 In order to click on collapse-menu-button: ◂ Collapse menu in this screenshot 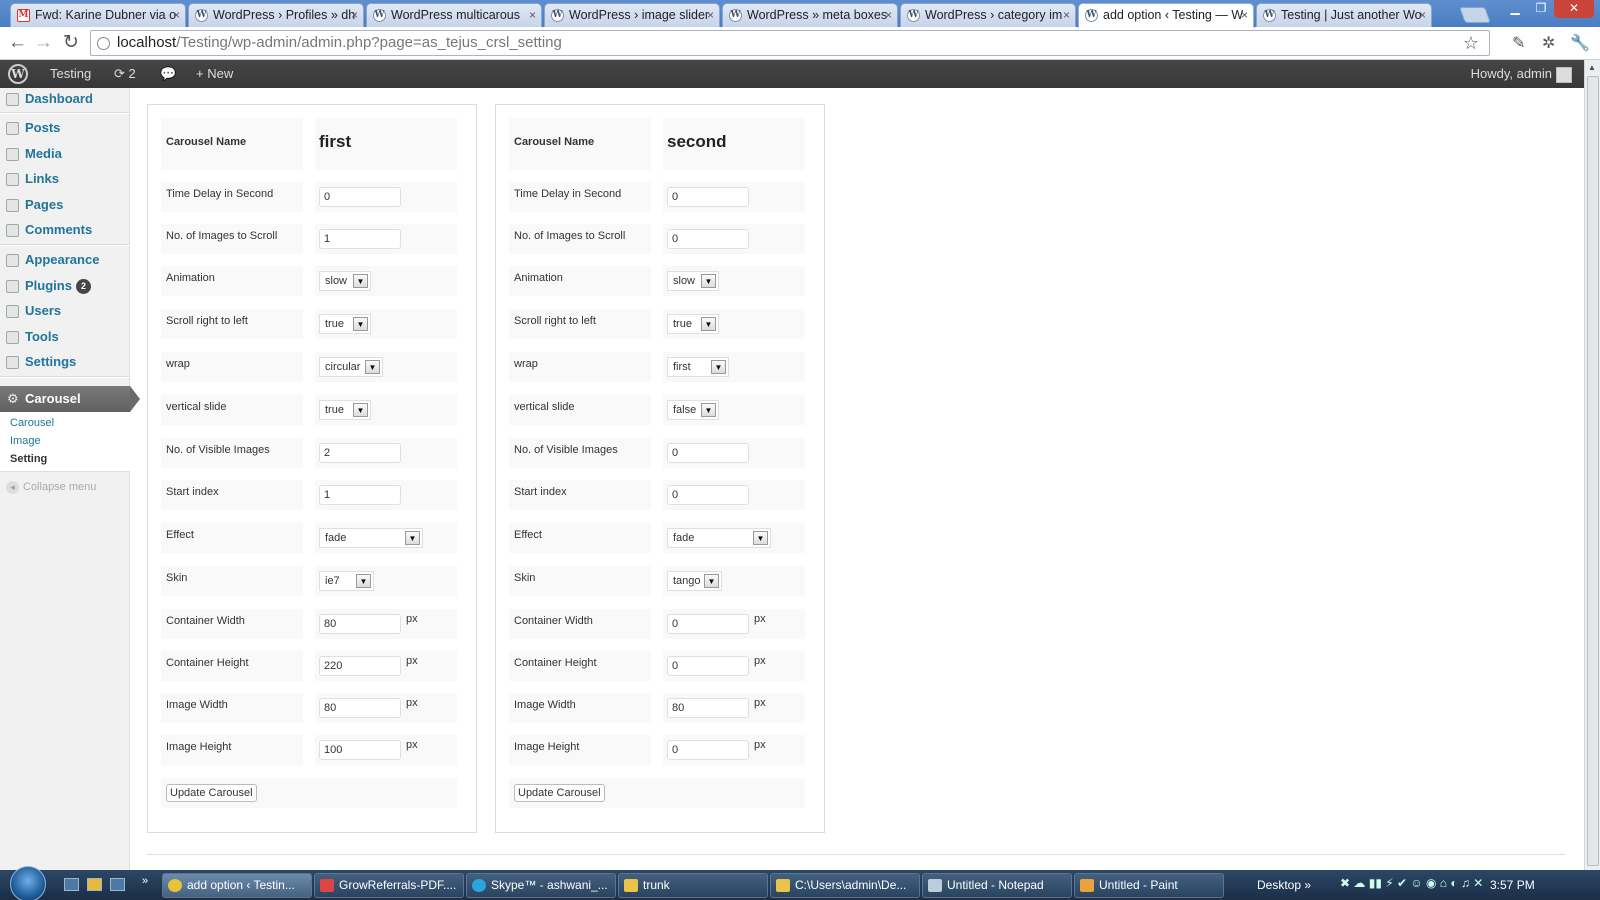, I will do `click(51, 487)`.